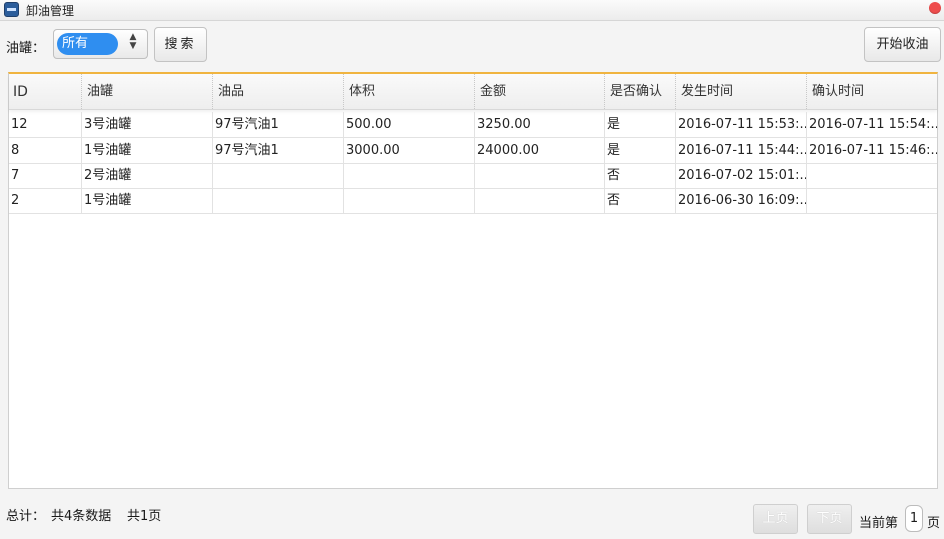 The height and width of the screenshot is (539, 944). Describe the element at coordinates (45, 91) in the screenshot. I see `column-header-id: ID` at that location.